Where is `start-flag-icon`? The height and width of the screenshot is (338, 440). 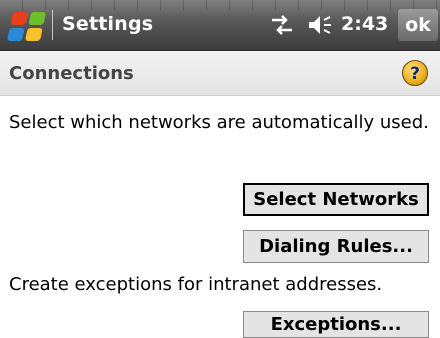
start-flag-icon is located at coordinates (27, 25).